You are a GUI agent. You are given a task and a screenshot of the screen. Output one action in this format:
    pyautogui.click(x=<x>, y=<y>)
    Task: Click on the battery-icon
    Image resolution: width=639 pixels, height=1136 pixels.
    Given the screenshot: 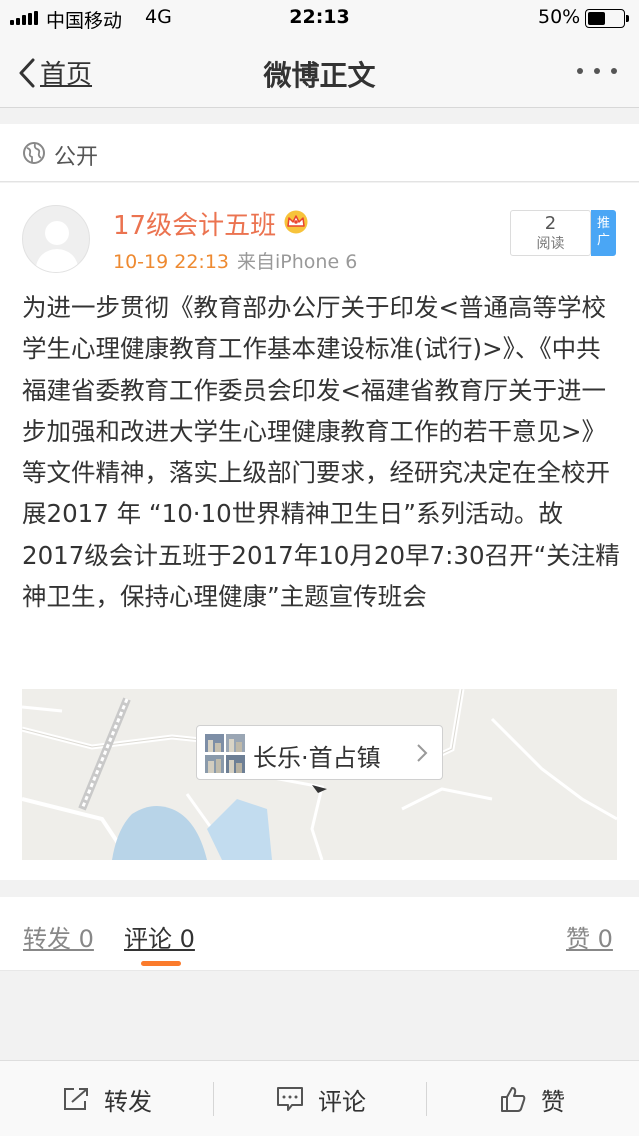 What is the action you would take?
    pyautogui.click(x=607, y=18)
    